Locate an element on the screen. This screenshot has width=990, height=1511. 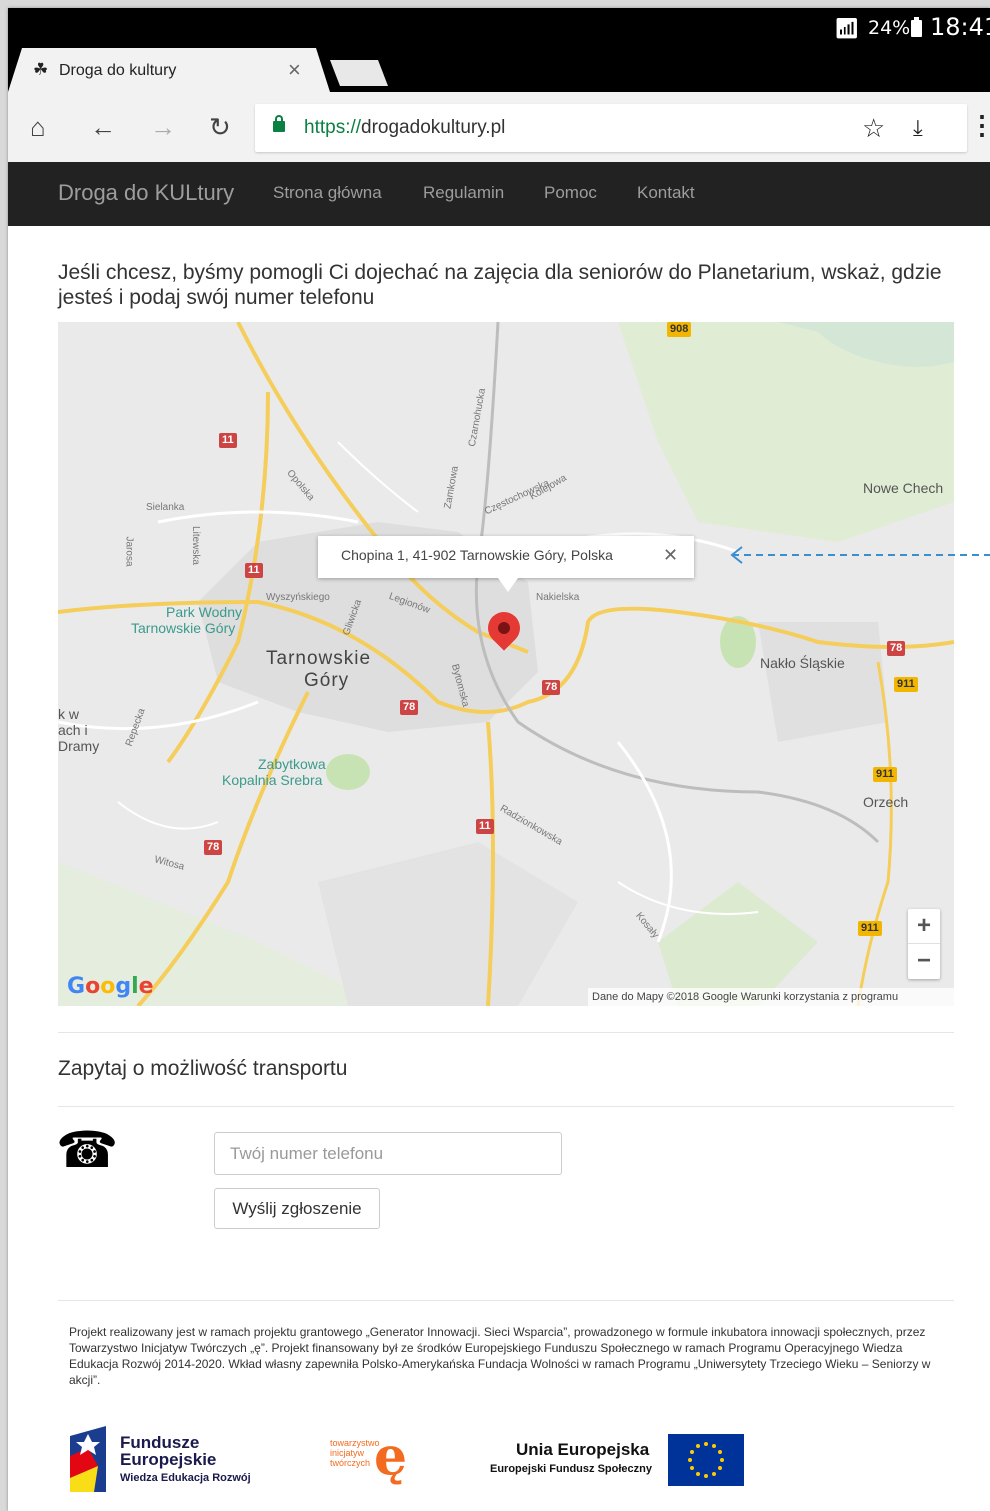
bookmark-star-icon: ☆ is located at coordinates (873, 128).